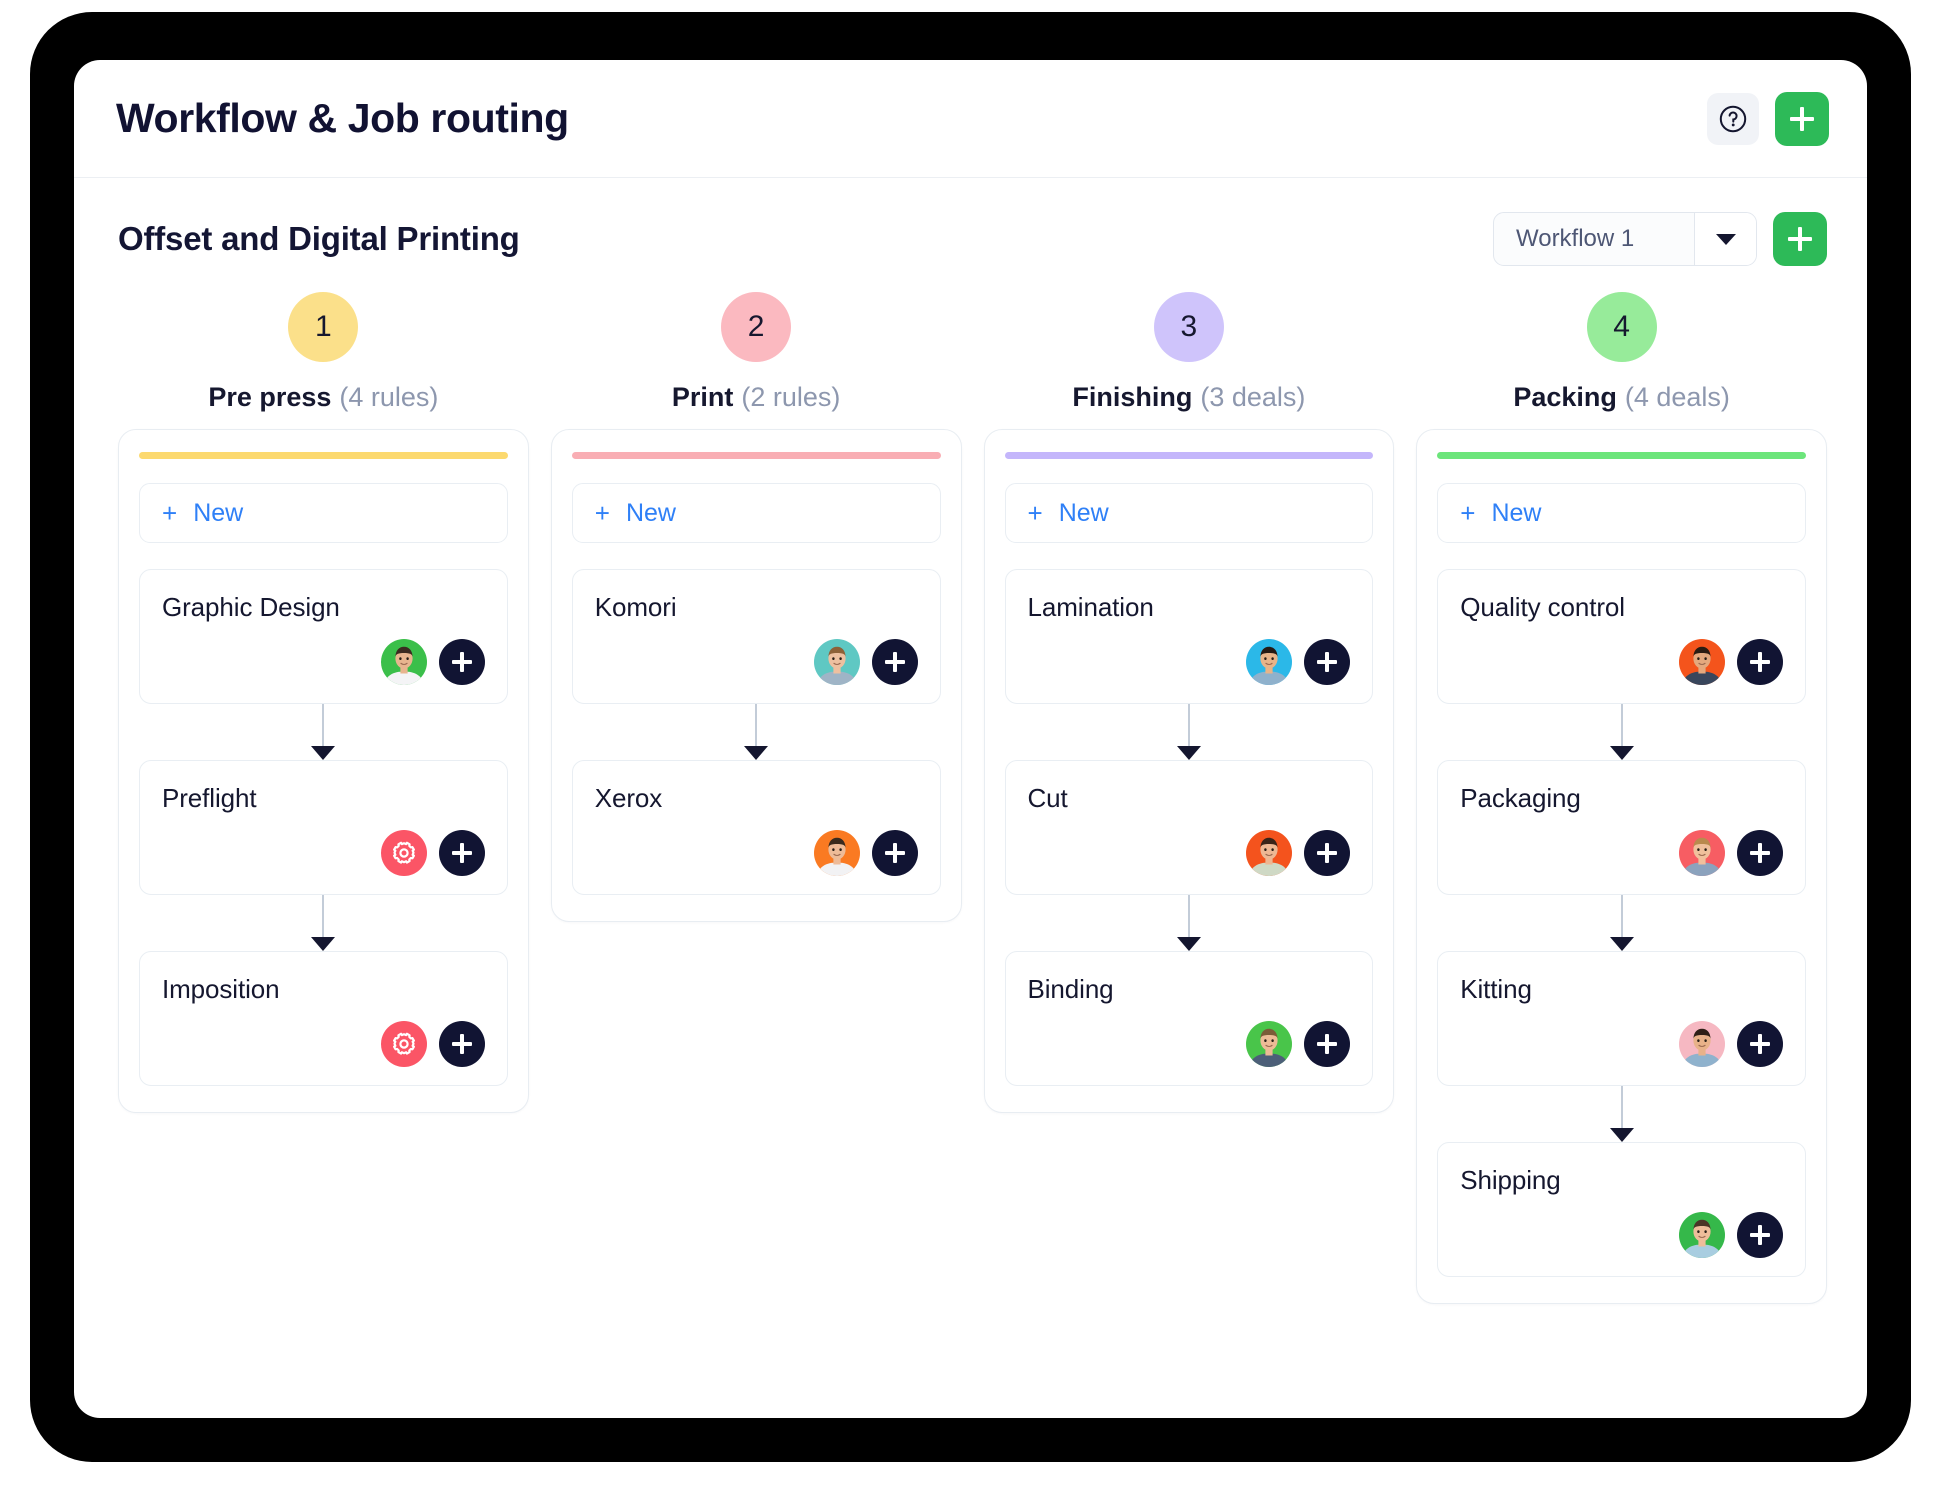  Describe the element at coordinates (756, 636) in the screenshot. I see `workflow-step-card: Komori` at that location.